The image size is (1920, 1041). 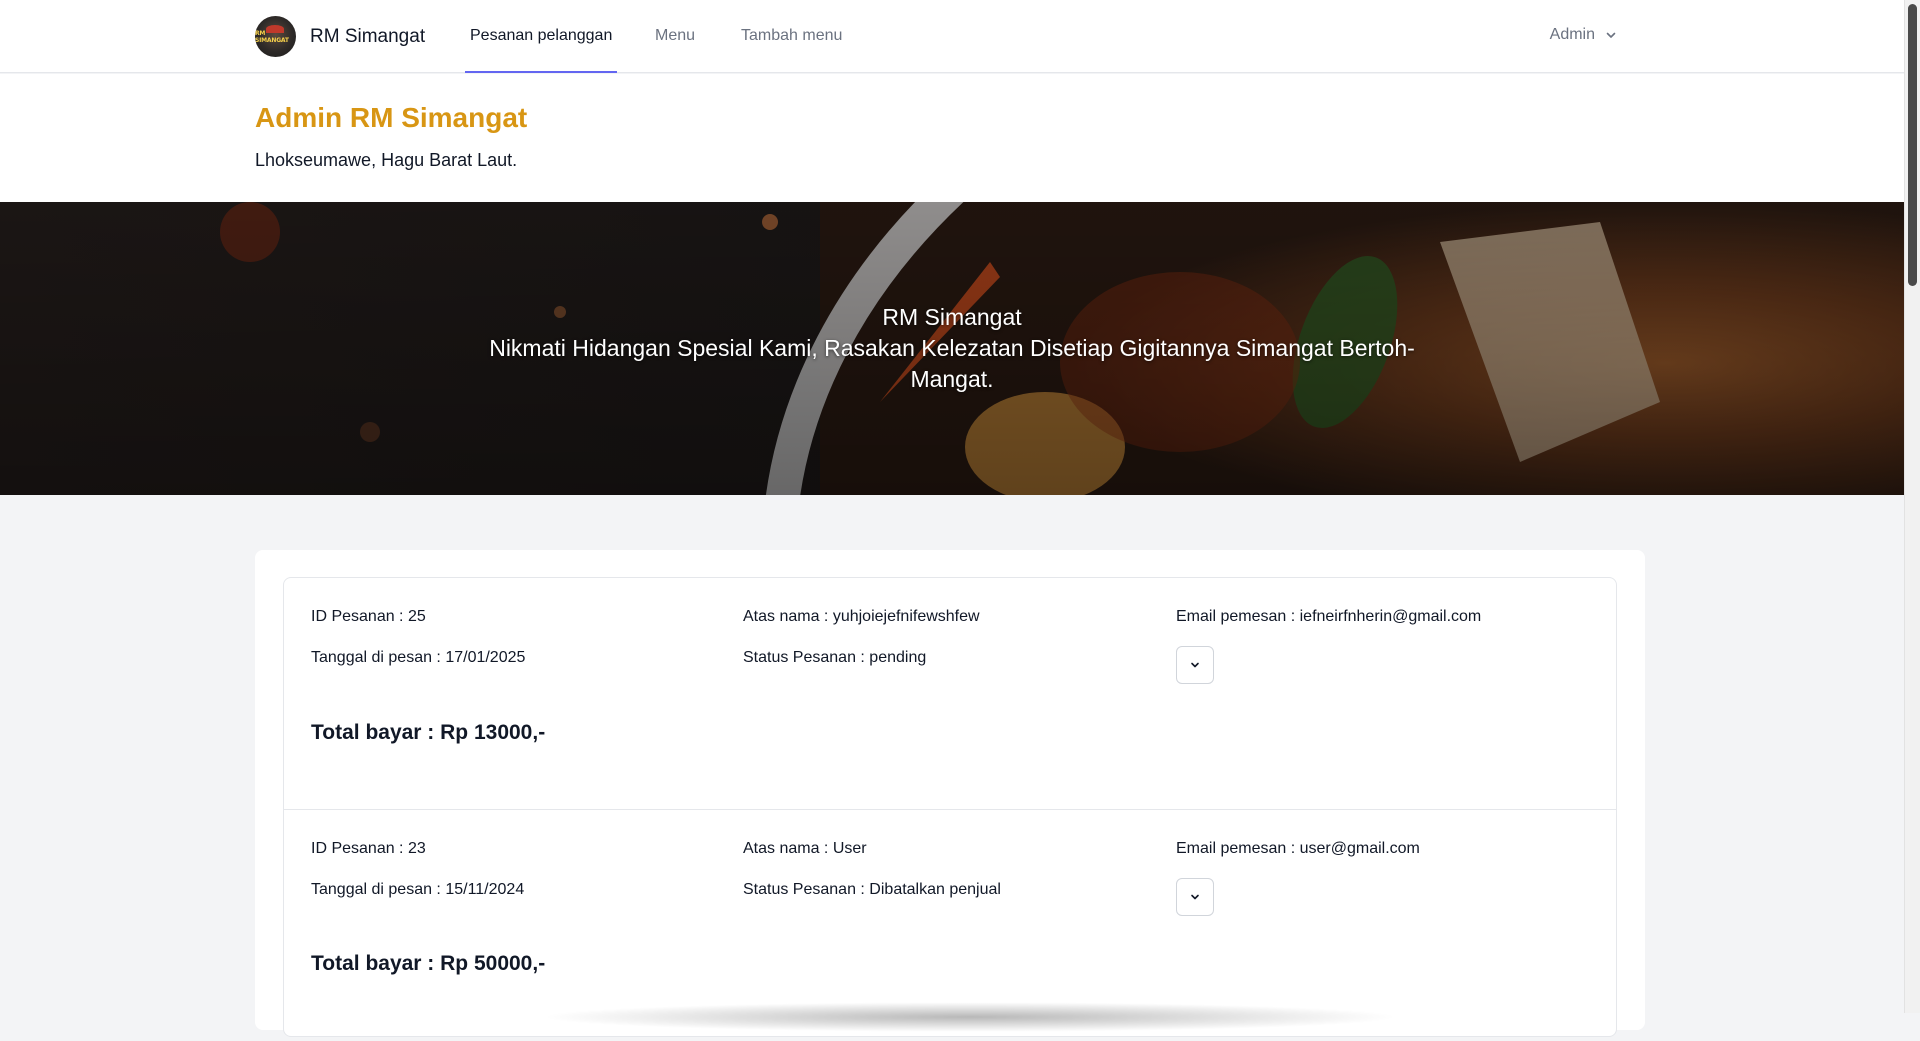 What do you see at coordinates (952, 317) in the screenshot?
I see `hero-title: RM Simangat` at bounding box center [952, 317].